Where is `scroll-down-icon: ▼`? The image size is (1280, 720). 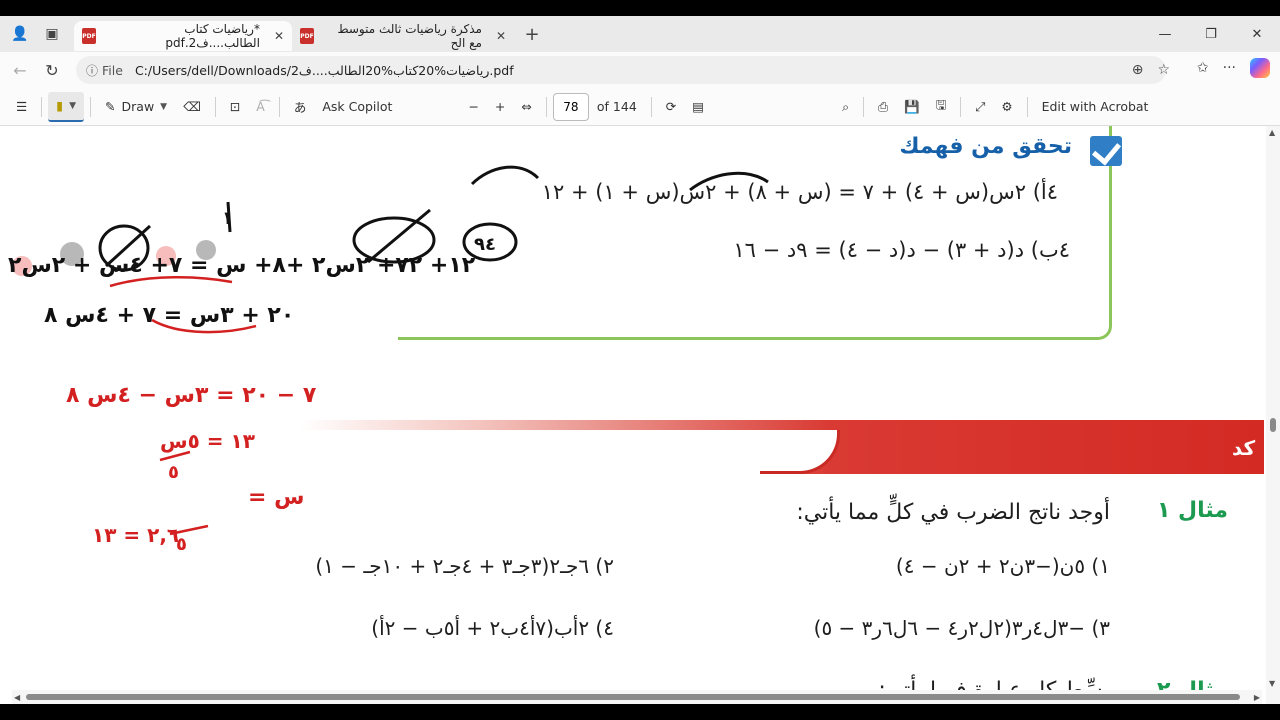
scroll-down-icon: ▼ is located at coordinates (1272, 683).